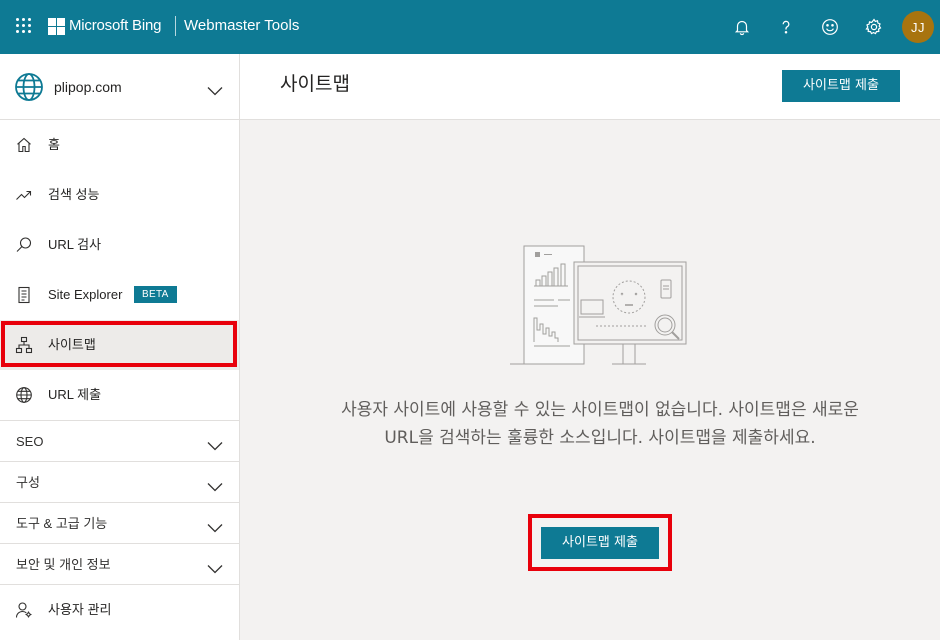 The image size is (940, 640). Describe the element at coordinates (830, 27) in the screenshot. I see `feedback-smiley-icon` at that location.